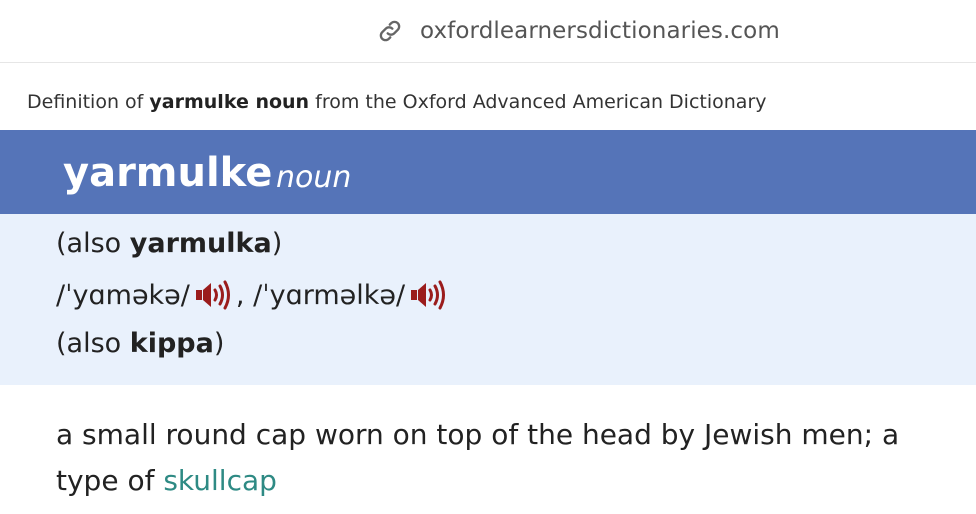 The image size is (976, 514). I want to click on pronunciation-2: /ˈyɑrməlkə/, so click(329, 295).